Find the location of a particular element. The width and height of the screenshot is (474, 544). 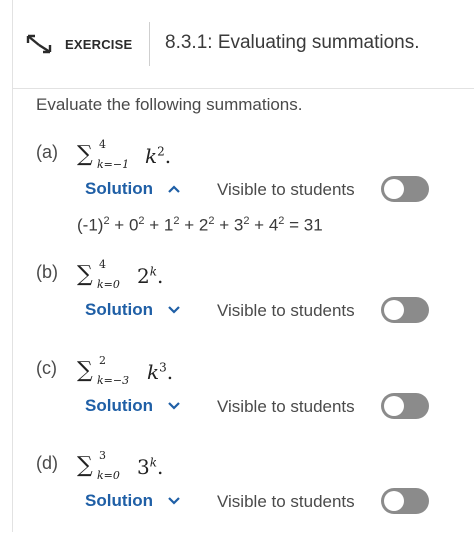

part-label: (b) is located at coordinates (47, 272).